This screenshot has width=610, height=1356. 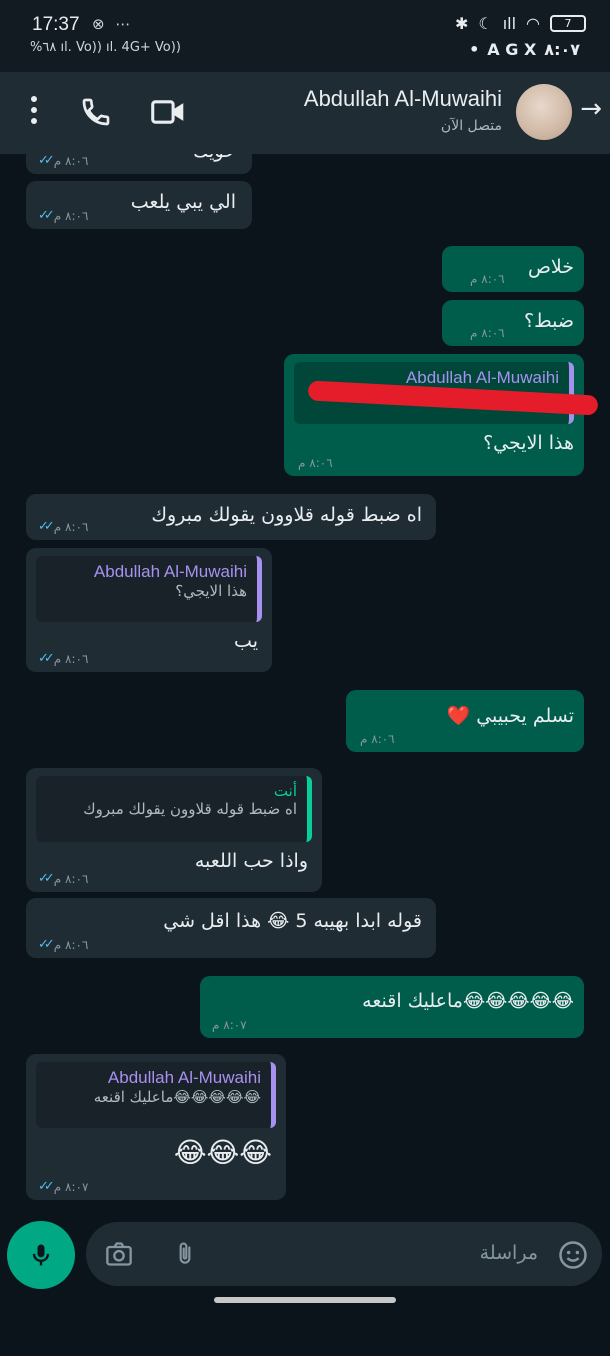 I want to click on quoted-text: هذا الايجي؟, so click(x=211, y=591).